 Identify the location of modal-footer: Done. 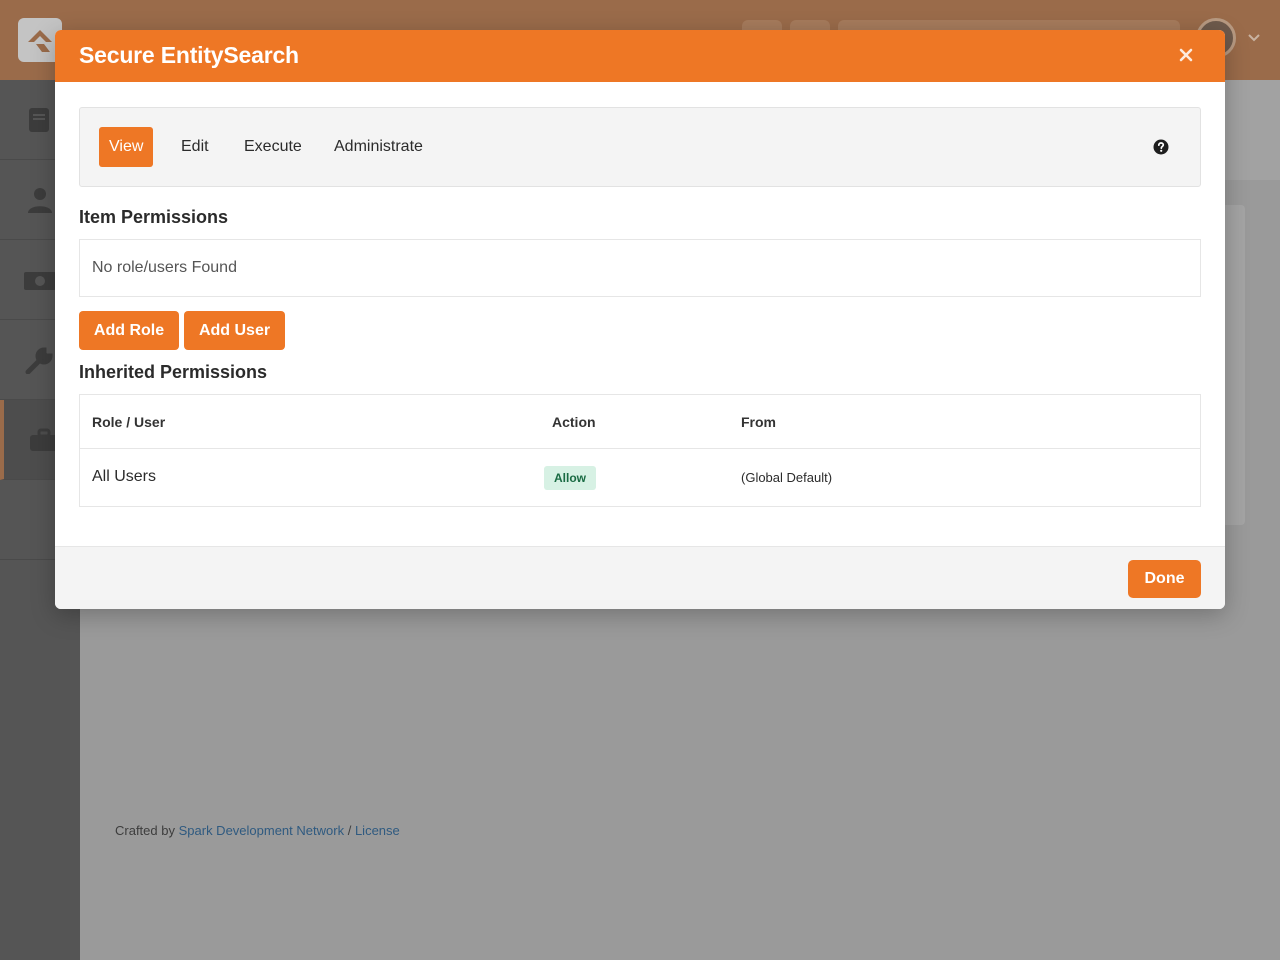
(640, 577).